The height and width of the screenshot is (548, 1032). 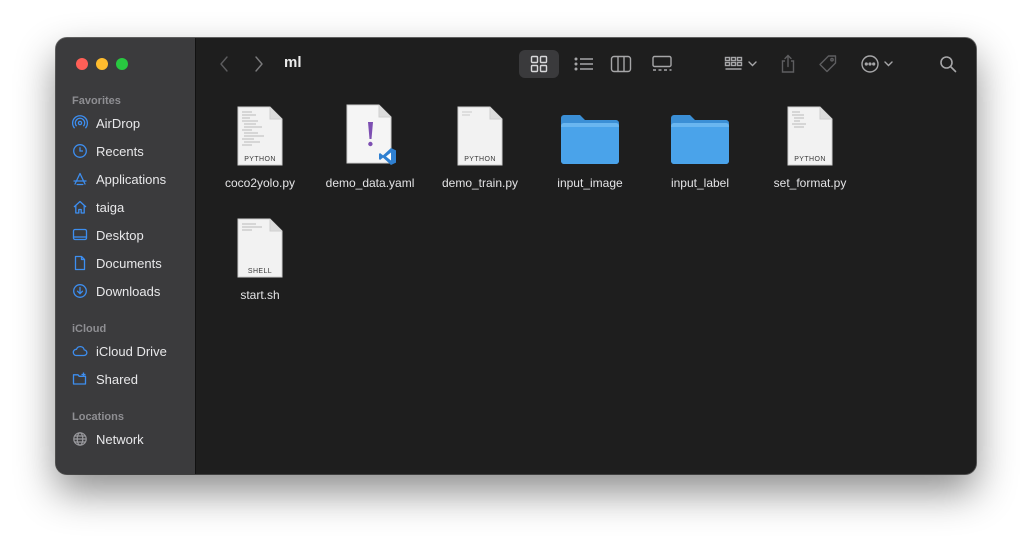 I want to click on folder-item-input-label: input_label, so click(x=700, y=147).